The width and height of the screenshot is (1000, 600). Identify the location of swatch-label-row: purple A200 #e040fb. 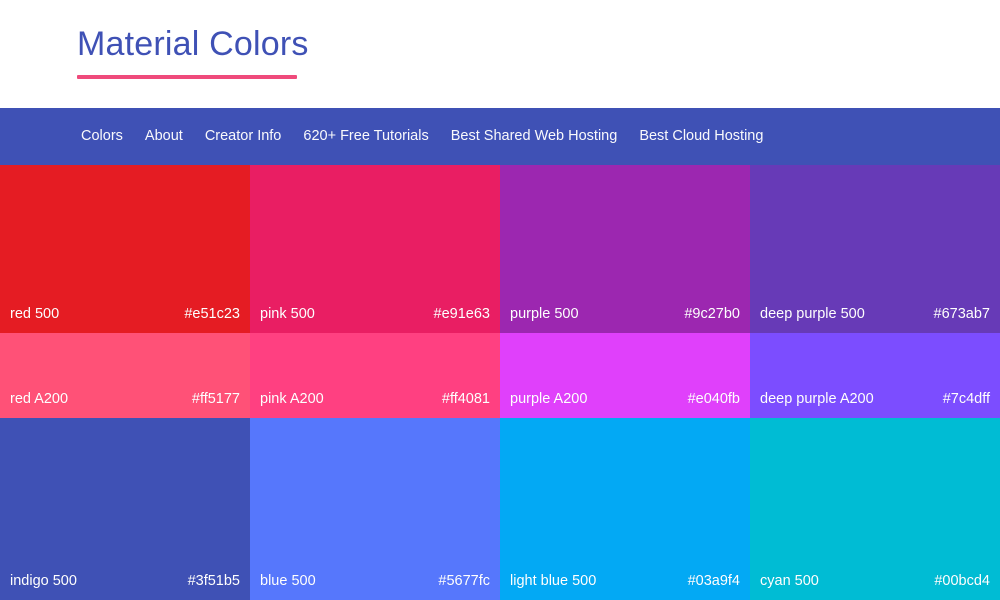
(625, 399).